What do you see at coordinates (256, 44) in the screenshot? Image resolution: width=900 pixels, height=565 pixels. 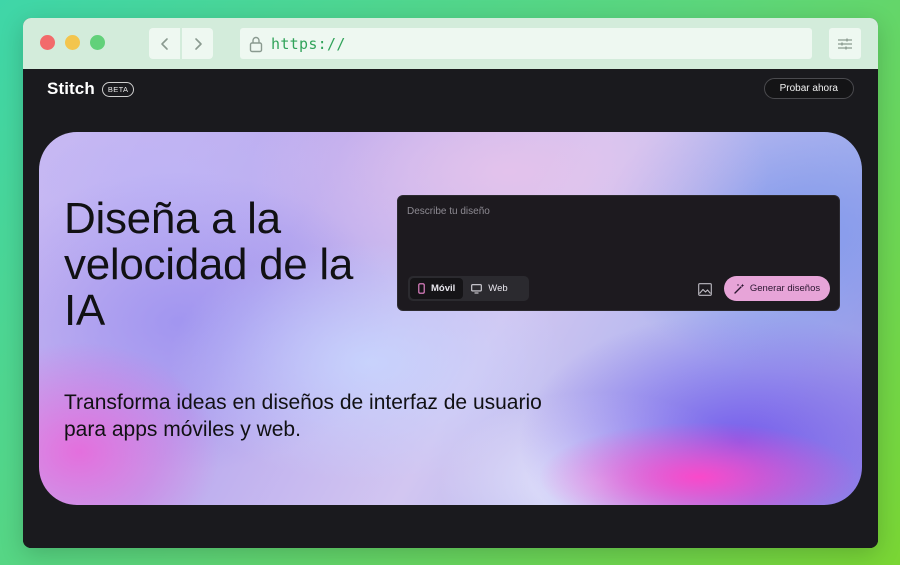 I see `lock-icon` at bounding box center [256, 44].